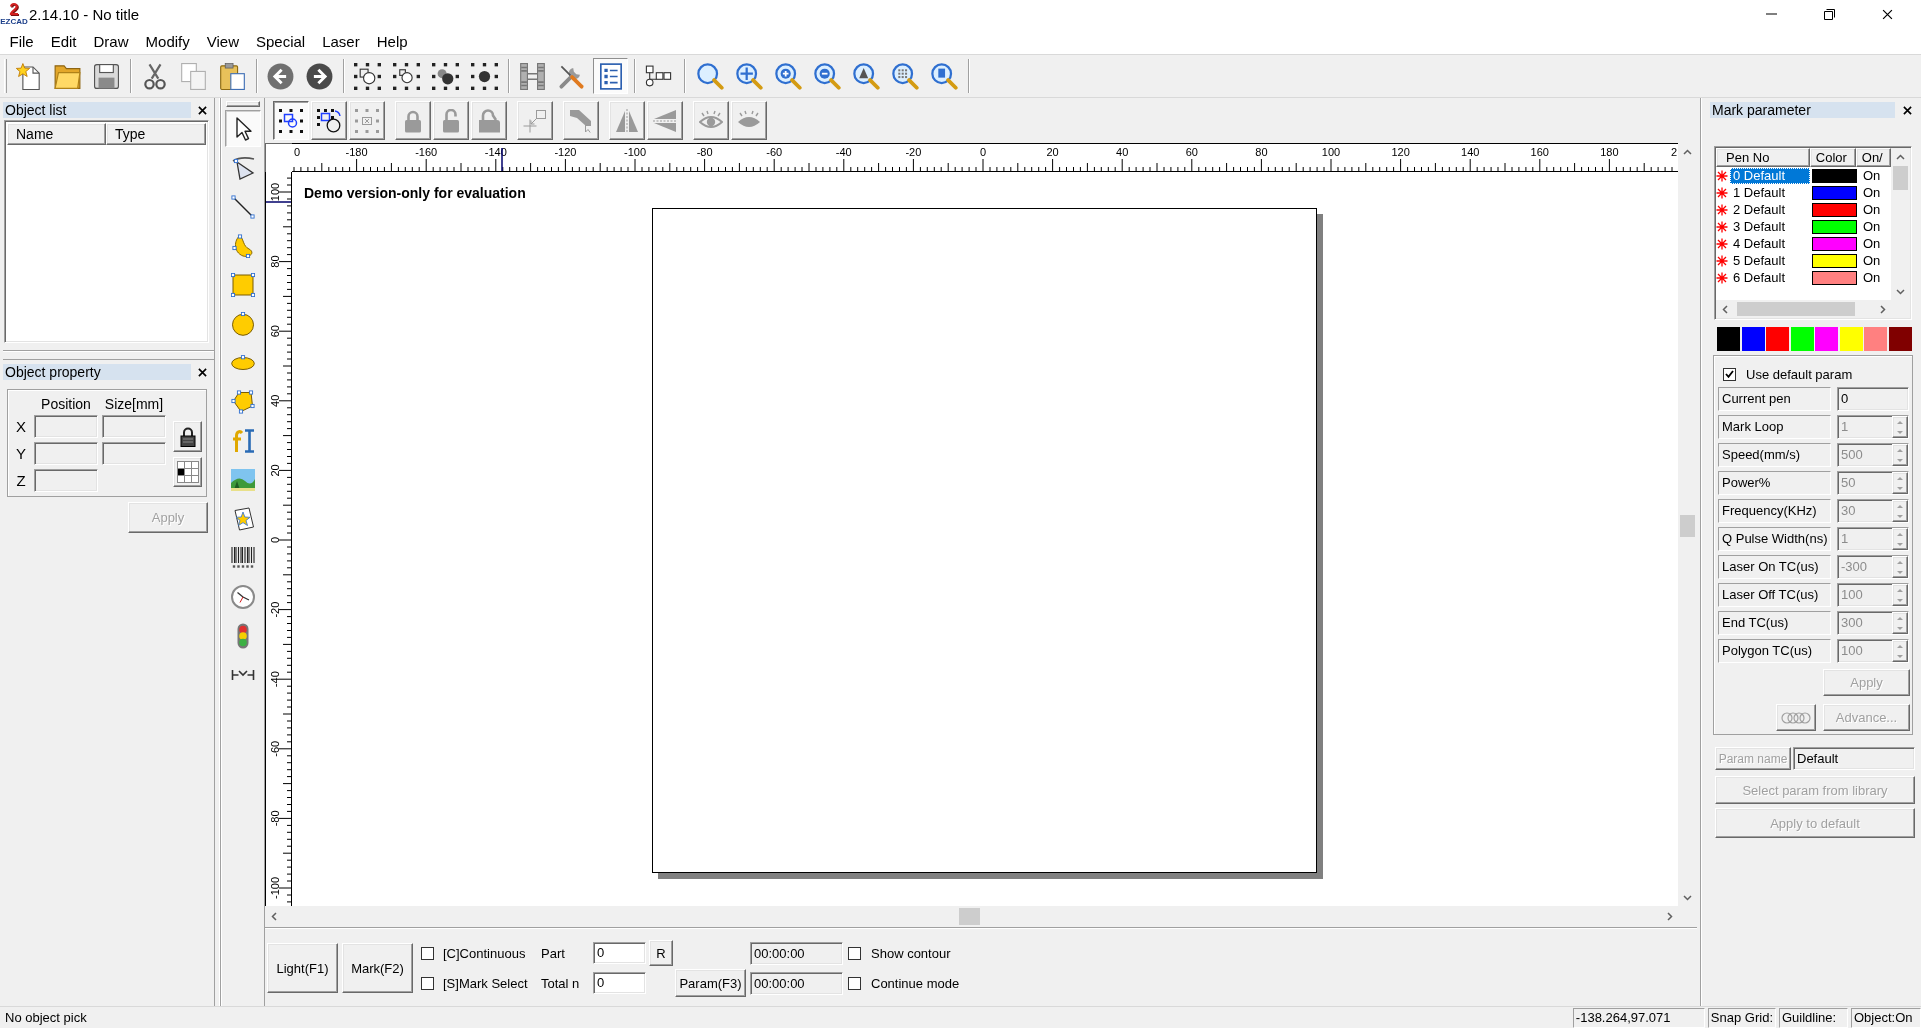  What do you see at coordinates (275, 748) in the screenshot?
I see `ruler-label: -60` at bounding box center [275, 748].